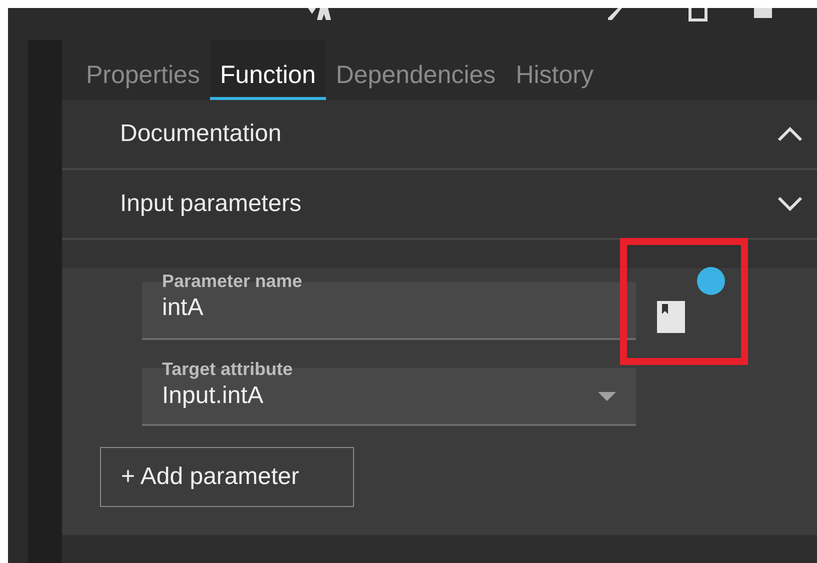 The height and width of the screenshot is (563, 817). Describe the element at coordinates (268, 70) in the screenshot. I see `tab: Function` at that location.